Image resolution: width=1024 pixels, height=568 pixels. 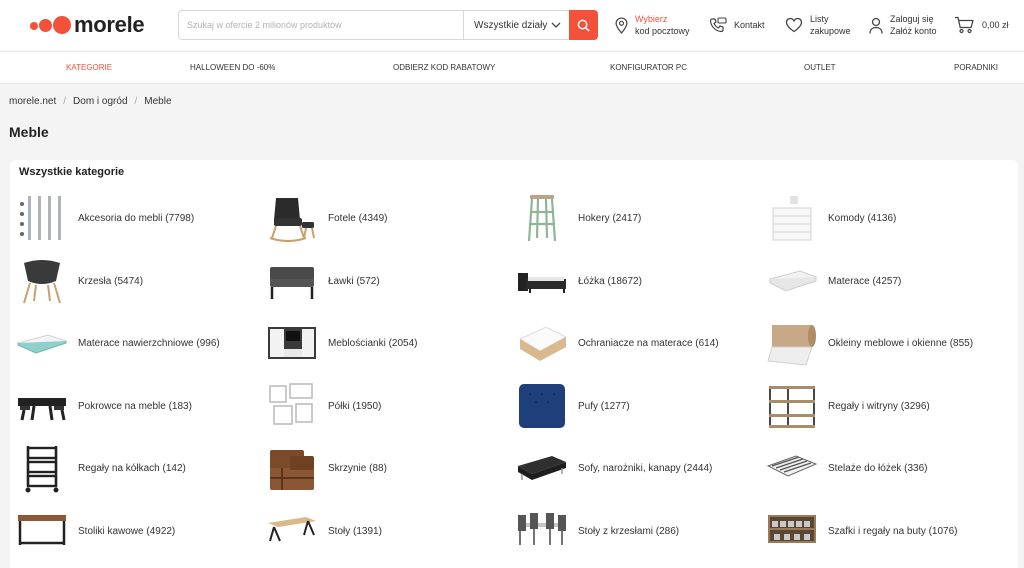 I want to click on category-label: Ochraniacze na materace (614), so click(x=648, y=343).